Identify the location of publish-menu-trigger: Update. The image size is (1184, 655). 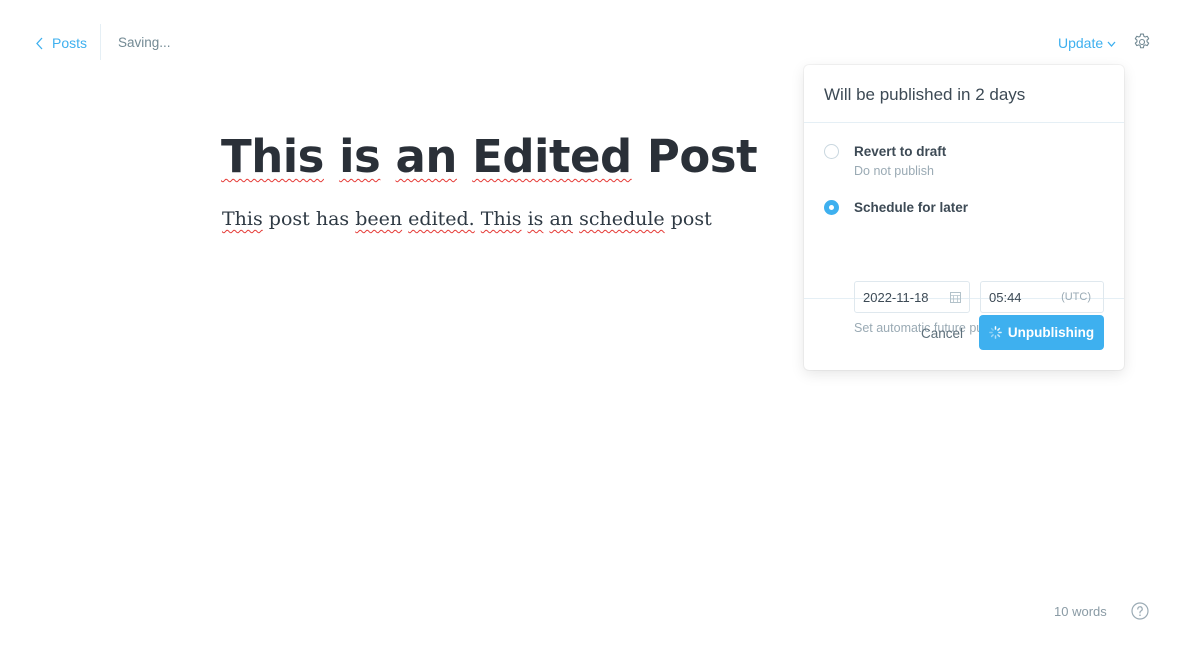
(1087, 43).